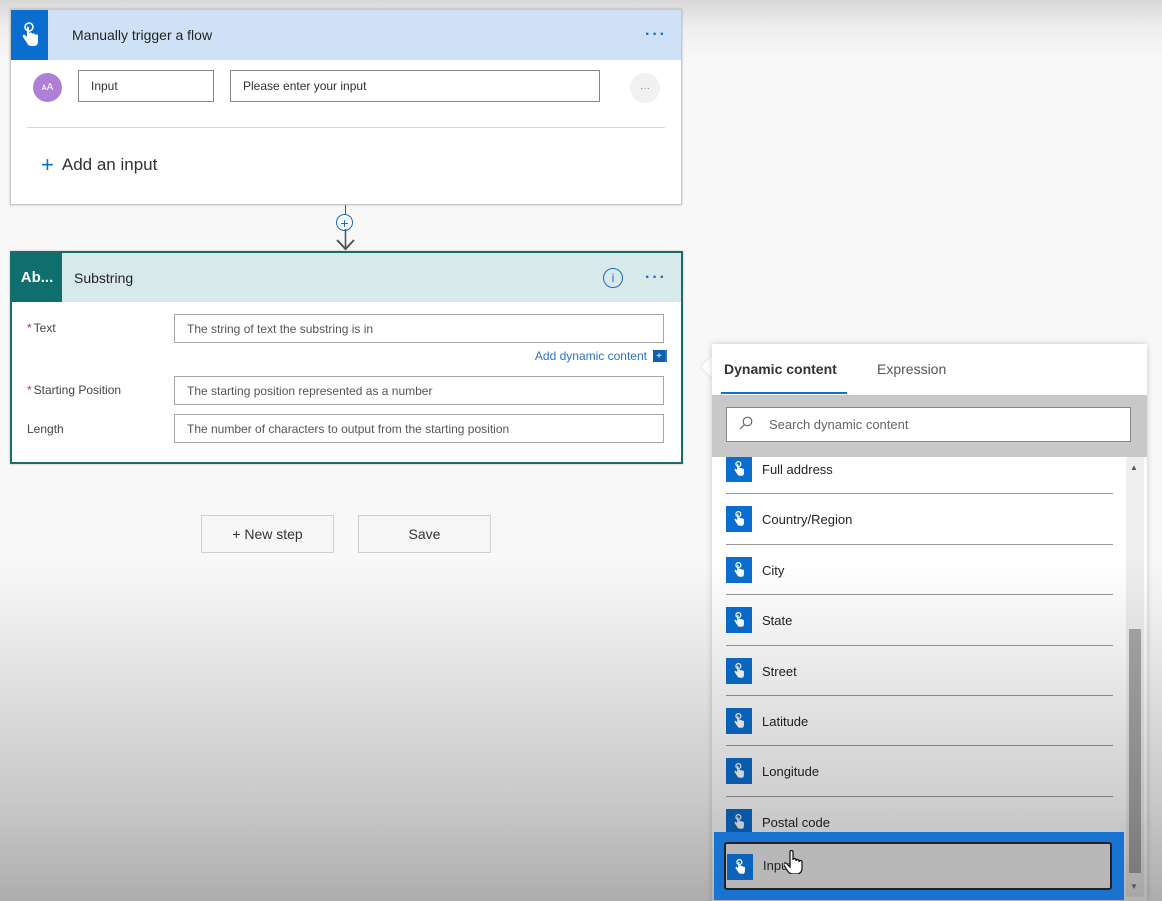 This screenshot has width=1162, height=901. What do you see at coordinates (104, 277) in the screenshot?
I see `action-title: Substring` at bounding box center [104, 277].